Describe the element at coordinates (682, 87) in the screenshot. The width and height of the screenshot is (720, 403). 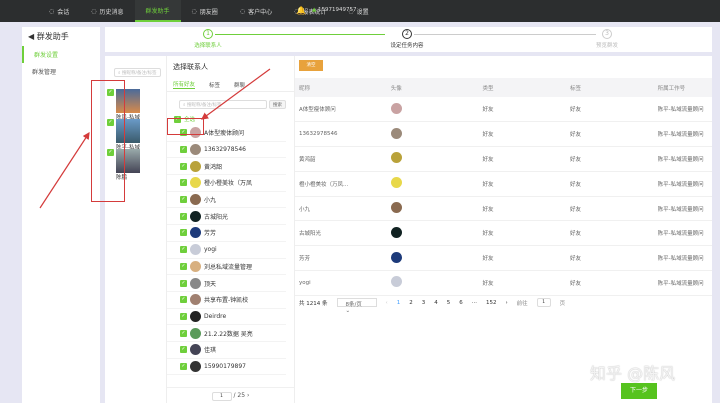
I see `table-header: 所属工作号` at that location.